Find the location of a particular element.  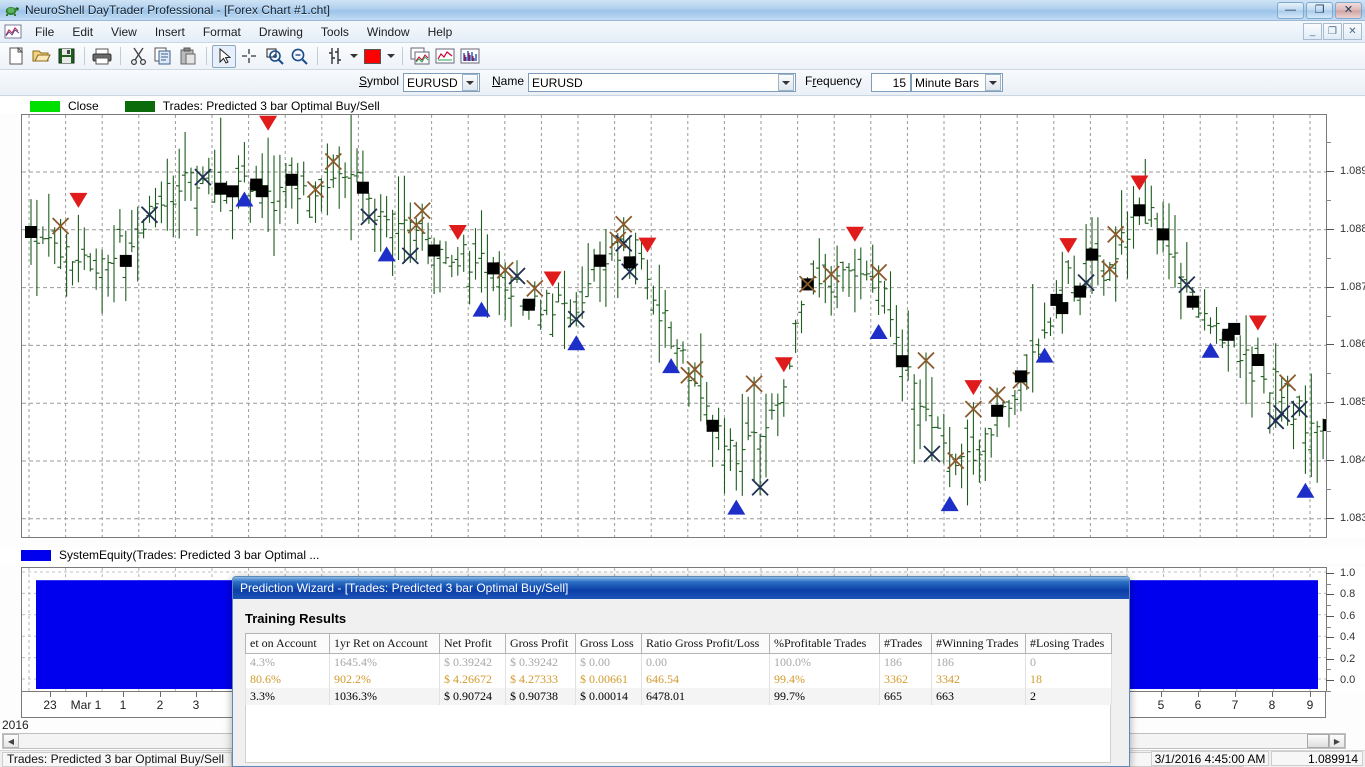

dialog-empty-area is located at coordinates (678, 734).